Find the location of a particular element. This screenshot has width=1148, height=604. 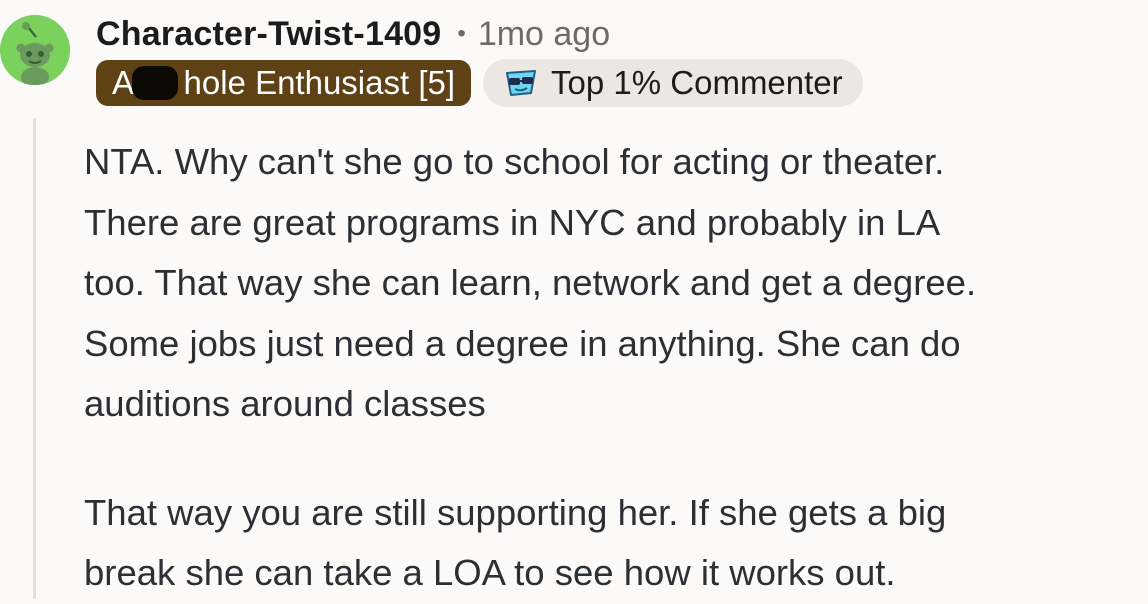

username-link: Character-Twist-1409 is located at coordinates (268, 34).